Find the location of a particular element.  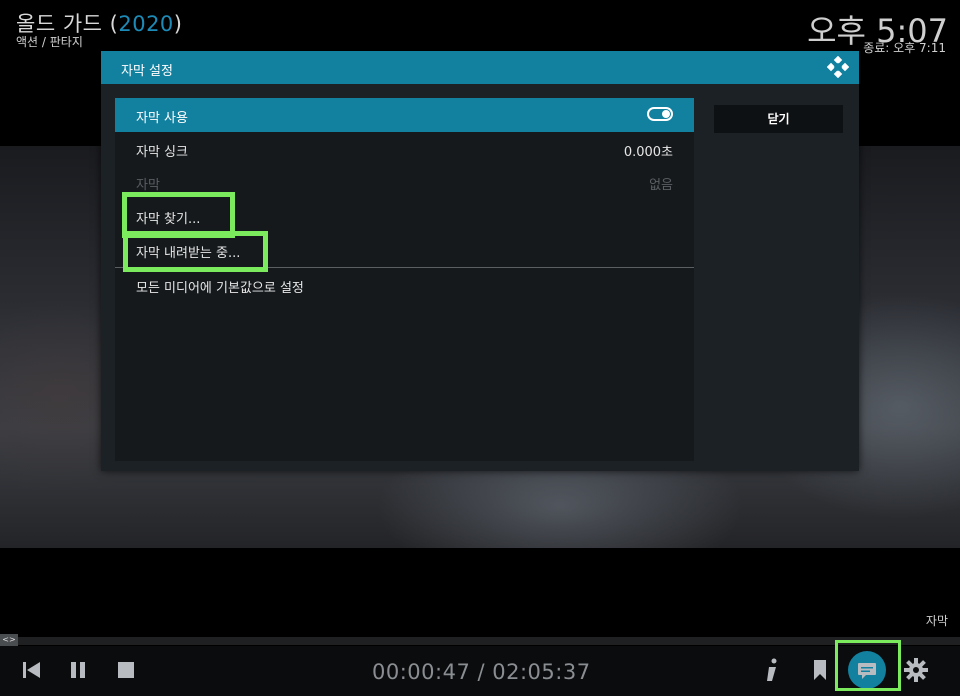

media-genre: 액션 / 판타지 is located at coordinates (49, 42).